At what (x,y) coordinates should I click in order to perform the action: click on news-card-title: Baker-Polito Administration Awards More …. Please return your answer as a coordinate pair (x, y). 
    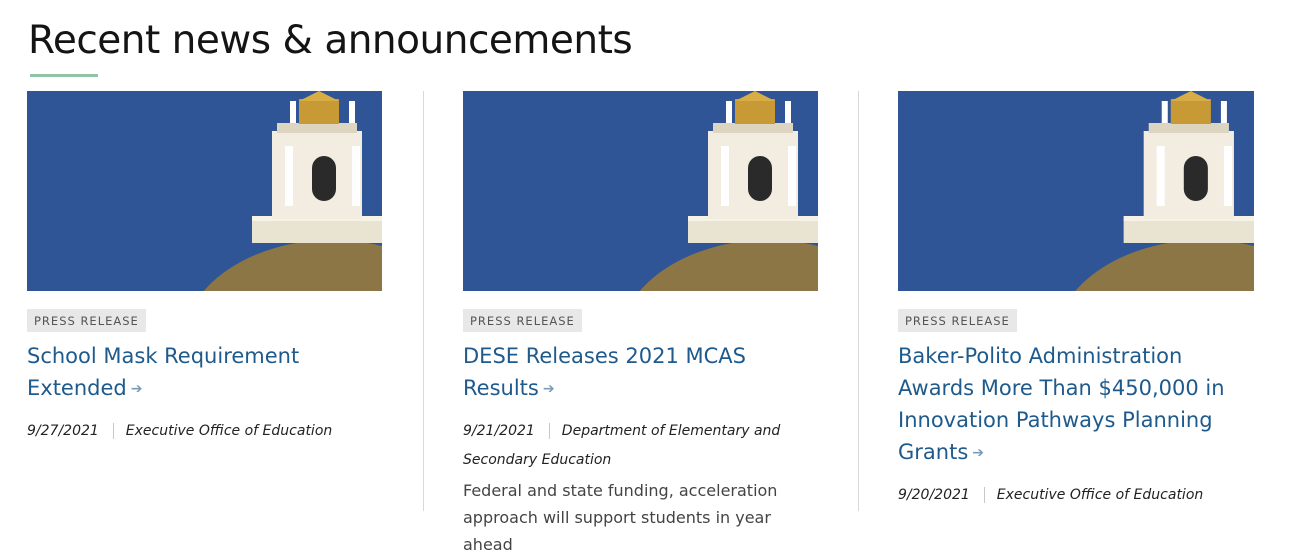
    Looking at the image, I should click on (1061, 404).